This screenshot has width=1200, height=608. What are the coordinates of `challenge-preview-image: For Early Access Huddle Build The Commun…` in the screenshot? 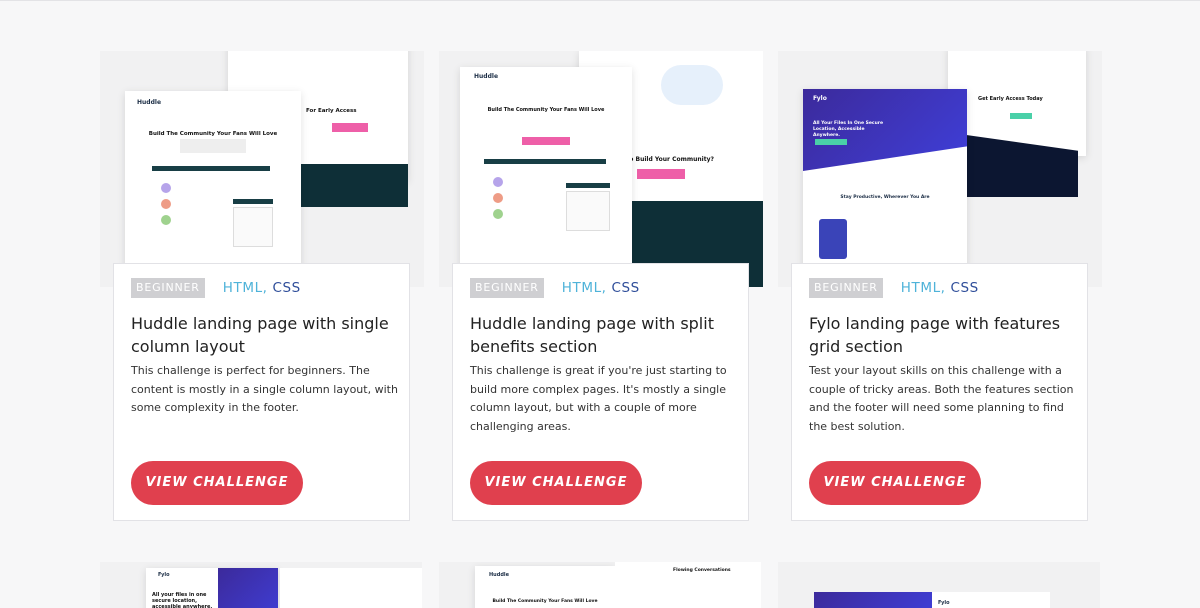 It's located at (262, 169).